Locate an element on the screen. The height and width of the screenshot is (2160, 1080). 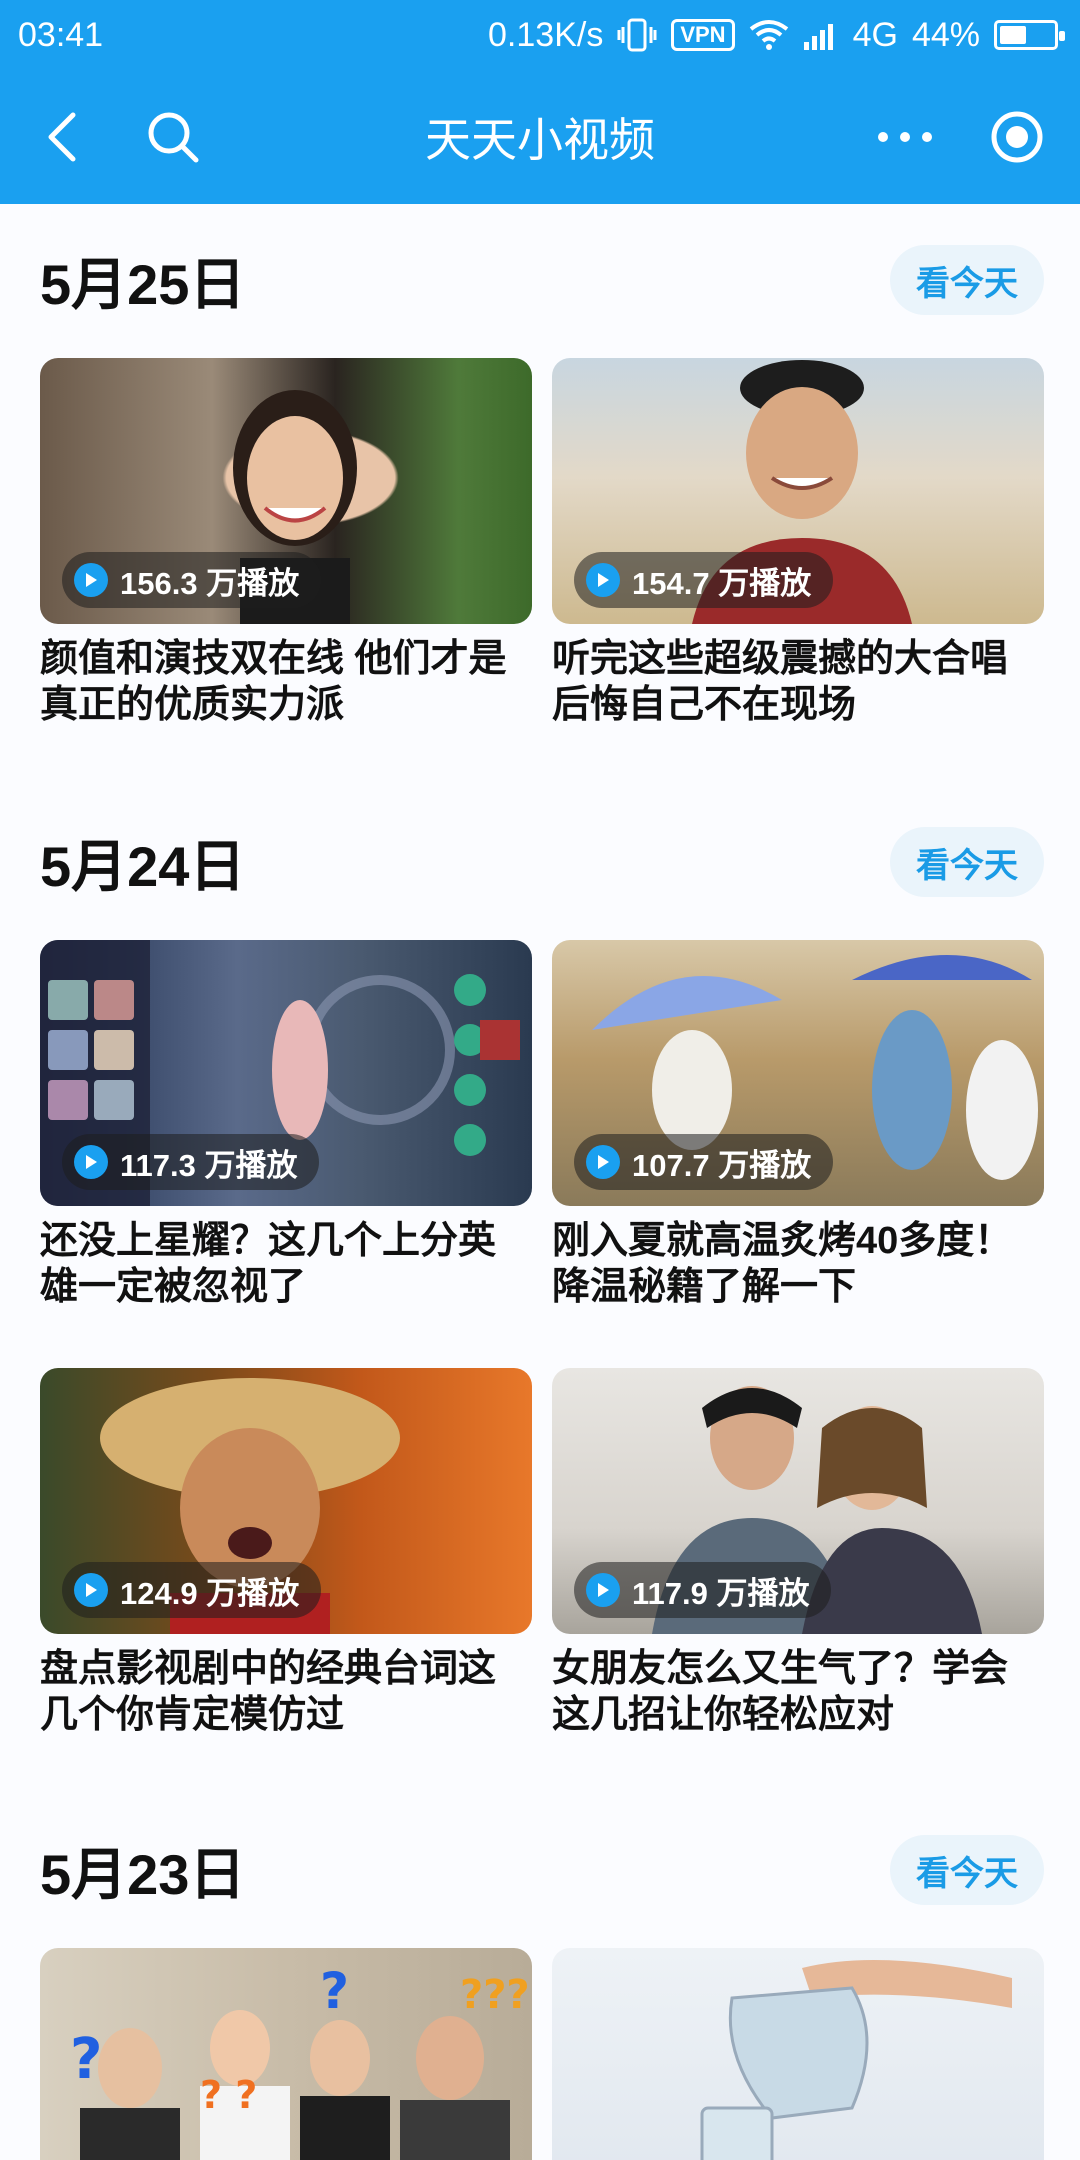
video-card: 156.3 万播放 颜值和演技双在线 他们才是真正的优质实力派 is located at coordinates (286, 543).